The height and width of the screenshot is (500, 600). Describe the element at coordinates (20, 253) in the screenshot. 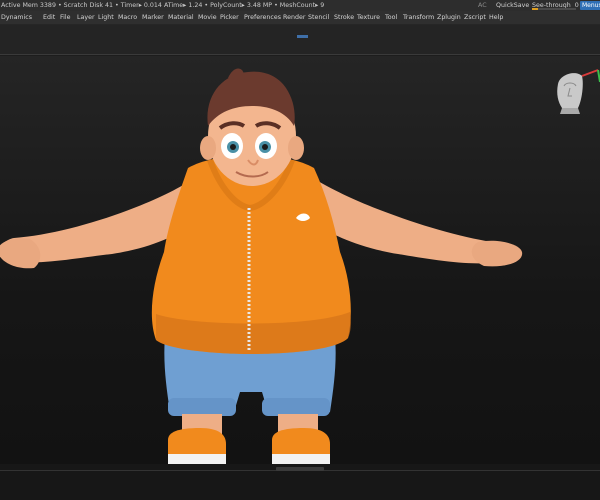

I see `left-hand` at that location.